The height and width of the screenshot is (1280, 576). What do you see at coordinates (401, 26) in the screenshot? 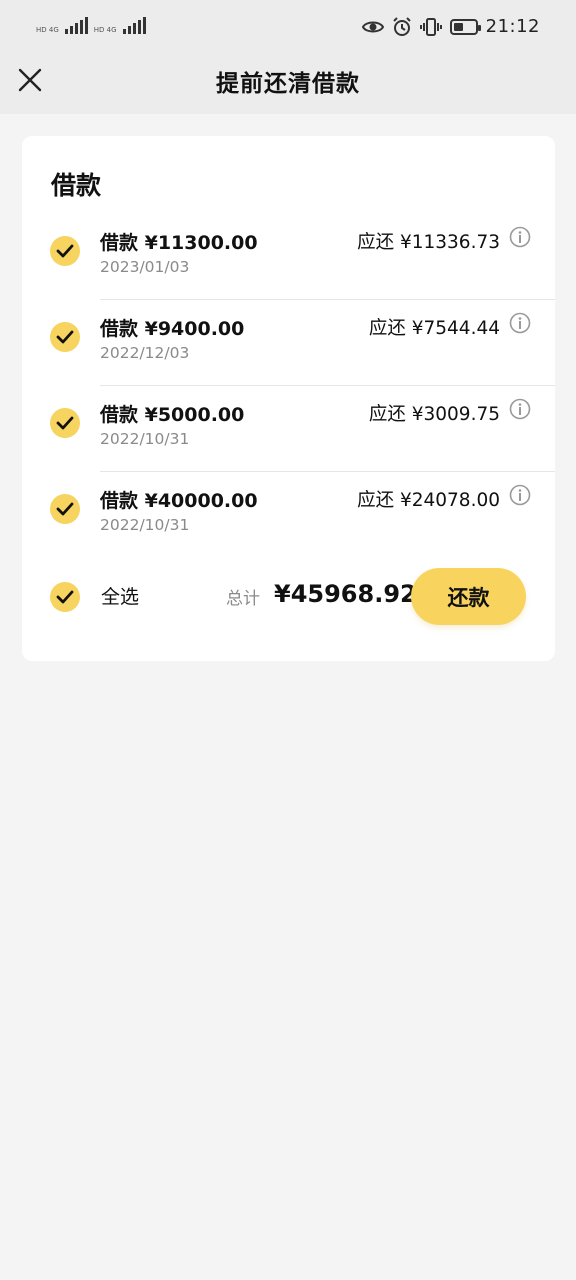
I see `alarm-icon` at bounding box center [401, 26].